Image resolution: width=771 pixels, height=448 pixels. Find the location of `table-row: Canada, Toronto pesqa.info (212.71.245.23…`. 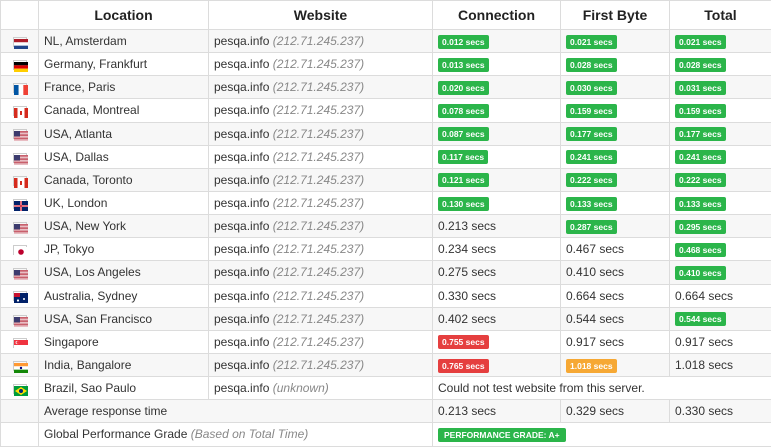

table-row: Canada, Toronto pesqa.info (212.71.245.23… is located at coordinates (385, 179).